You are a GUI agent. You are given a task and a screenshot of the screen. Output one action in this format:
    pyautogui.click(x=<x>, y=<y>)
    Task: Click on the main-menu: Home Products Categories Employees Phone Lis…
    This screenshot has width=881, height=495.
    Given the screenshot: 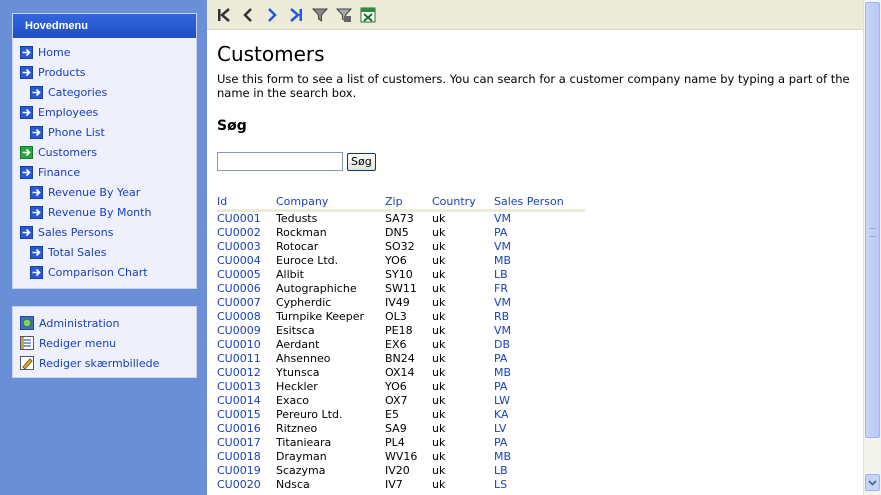 What is the action you would take?
    pyautogui.click(x=104, y=163)
    